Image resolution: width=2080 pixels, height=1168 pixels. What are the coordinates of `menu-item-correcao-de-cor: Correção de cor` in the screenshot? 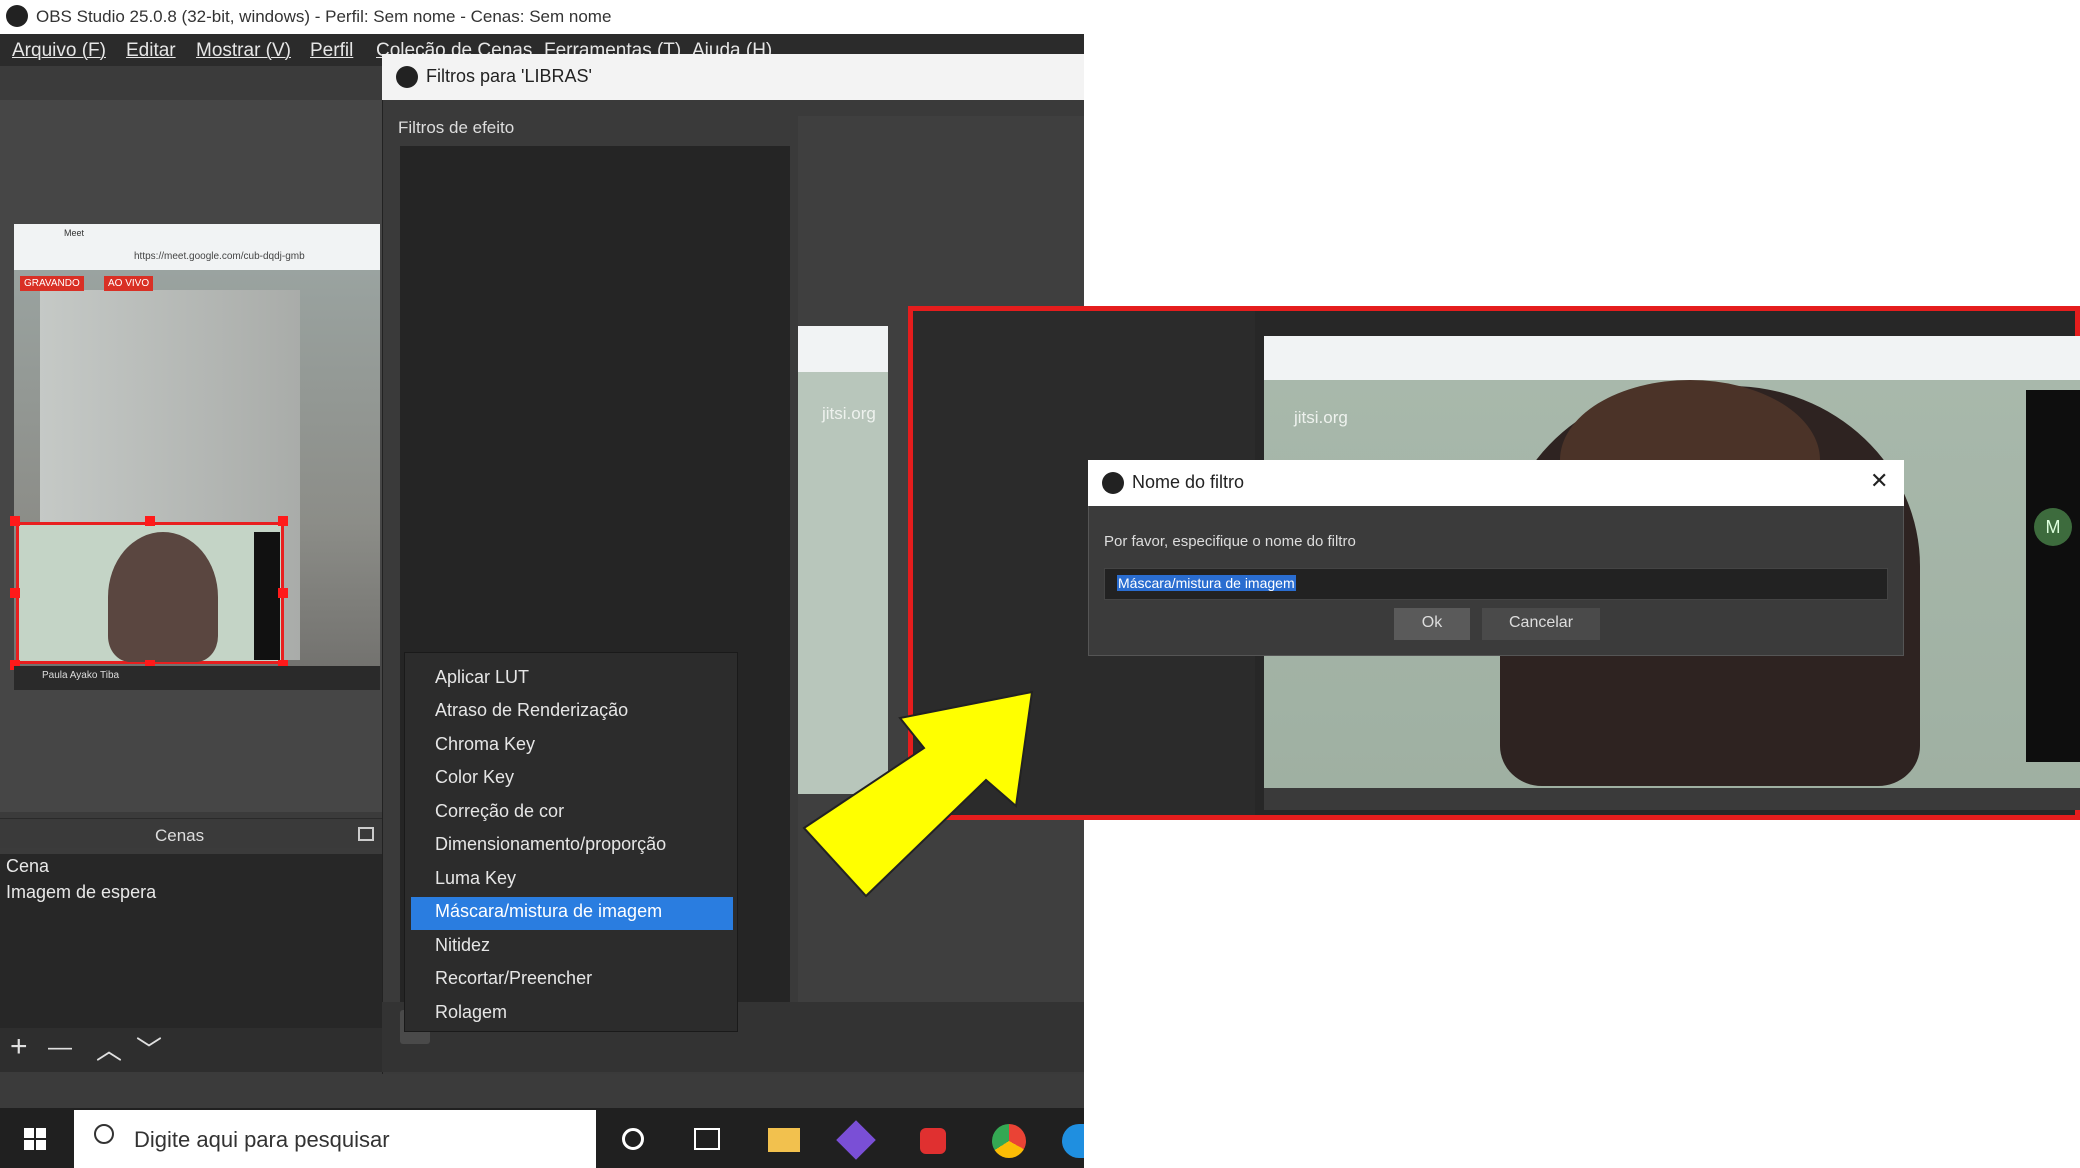 It's located at (571, 813).